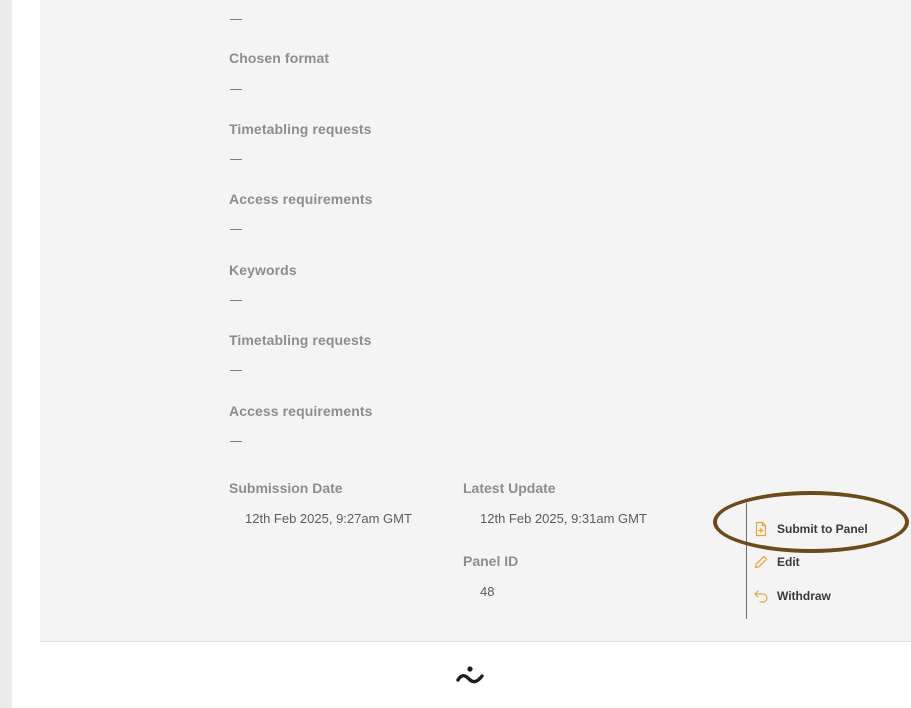  I want to click on brand-logo-icon, so click(470, 676).